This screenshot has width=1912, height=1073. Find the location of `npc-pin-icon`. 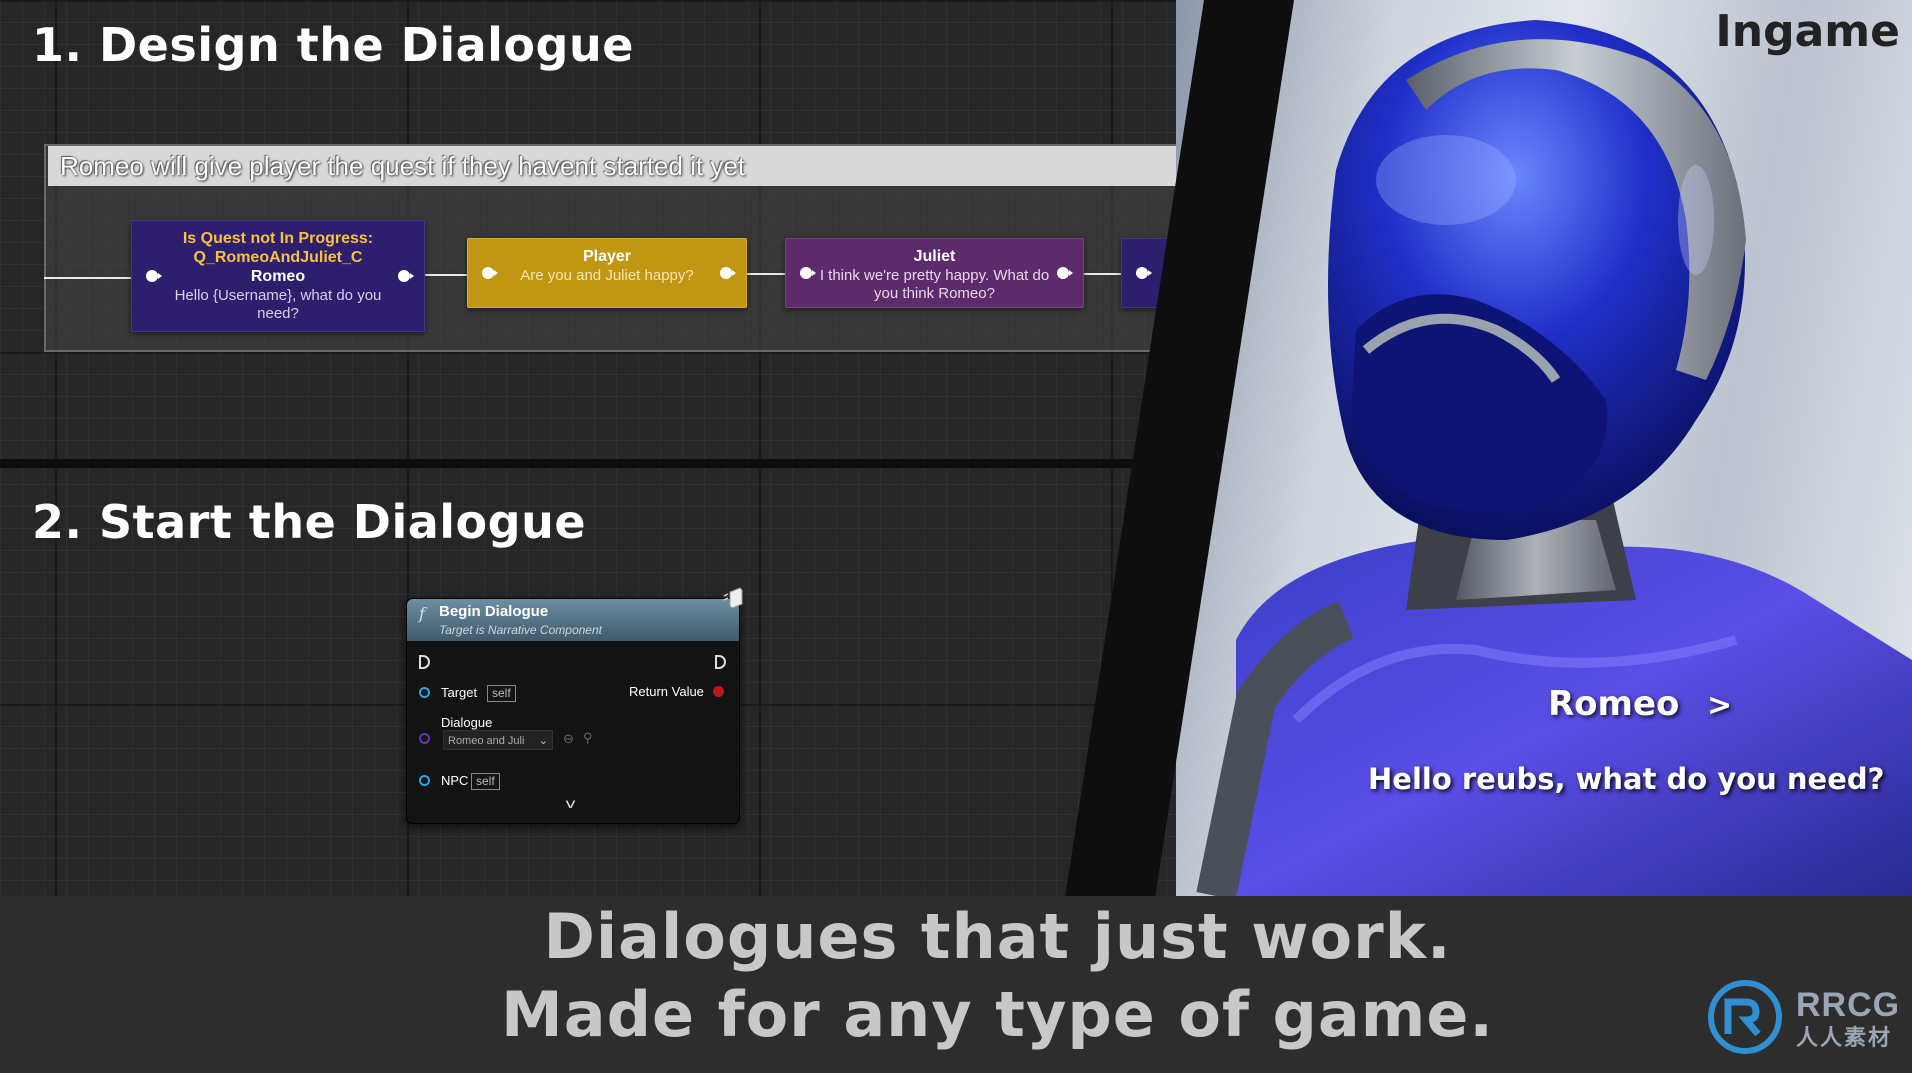

npc-pin-icon is located at coordinates (424, 780).